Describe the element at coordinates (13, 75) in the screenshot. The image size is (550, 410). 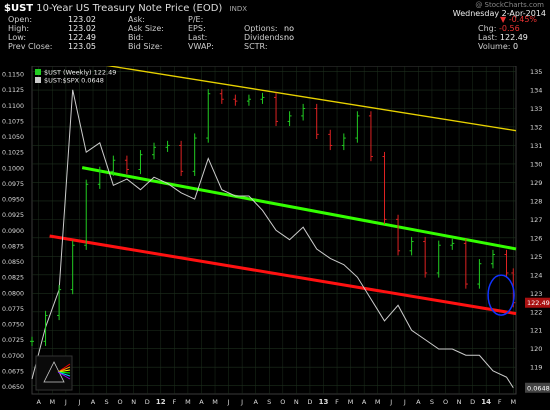
I see `left-tick-label: 0.1150` at that location.